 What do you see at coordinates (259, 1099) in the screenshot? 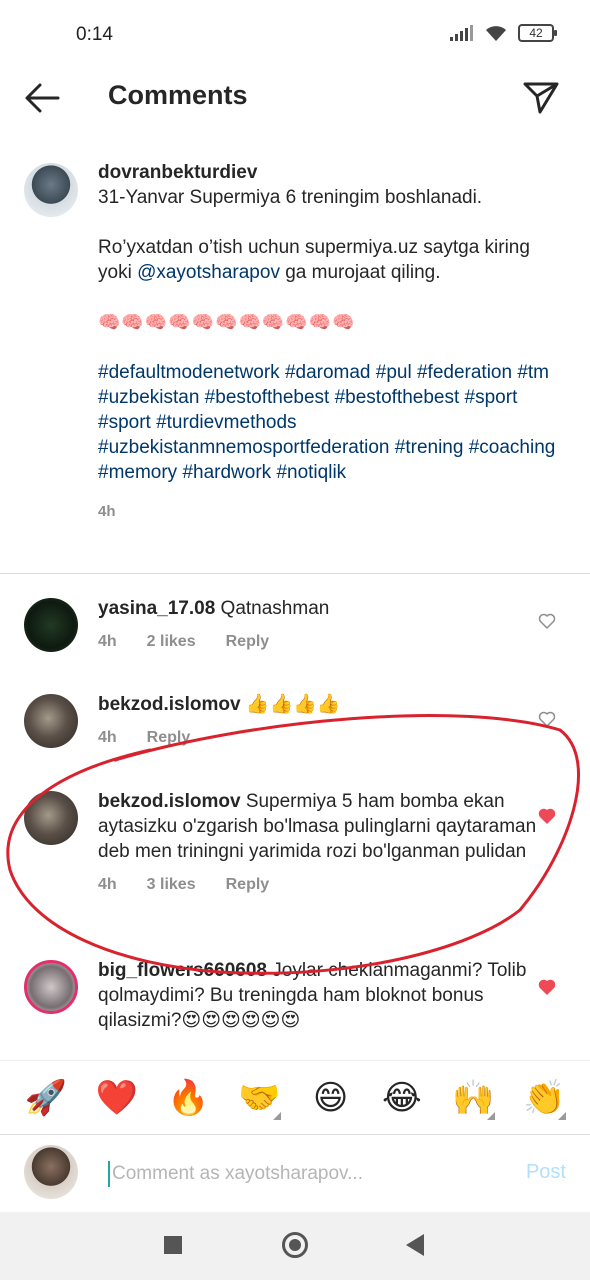
I see `handshake-emoji-button: 🤝` at bounding box center [259, 1099].